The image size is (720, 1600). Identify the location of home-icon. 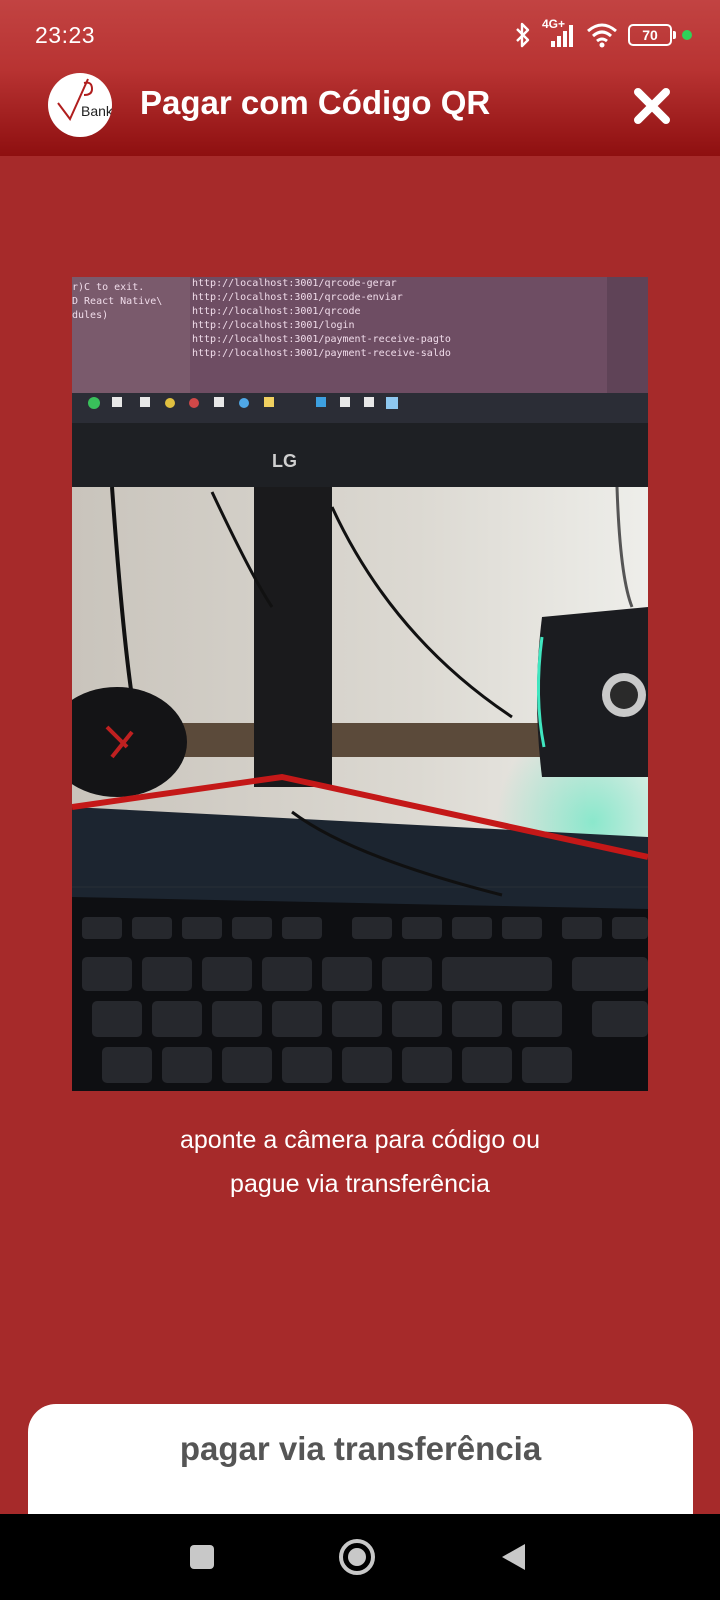
(357, 1557).